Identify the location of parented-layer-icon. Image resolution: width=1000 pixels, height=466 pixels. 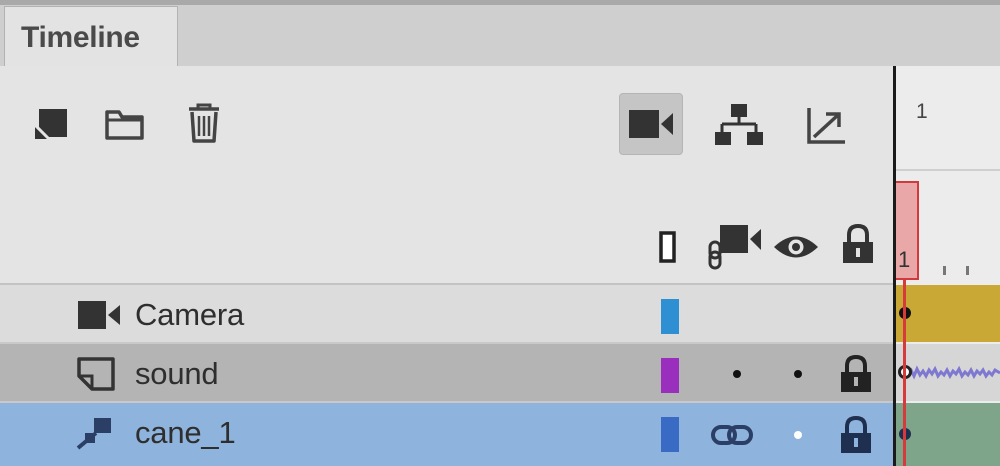
(93, 434).